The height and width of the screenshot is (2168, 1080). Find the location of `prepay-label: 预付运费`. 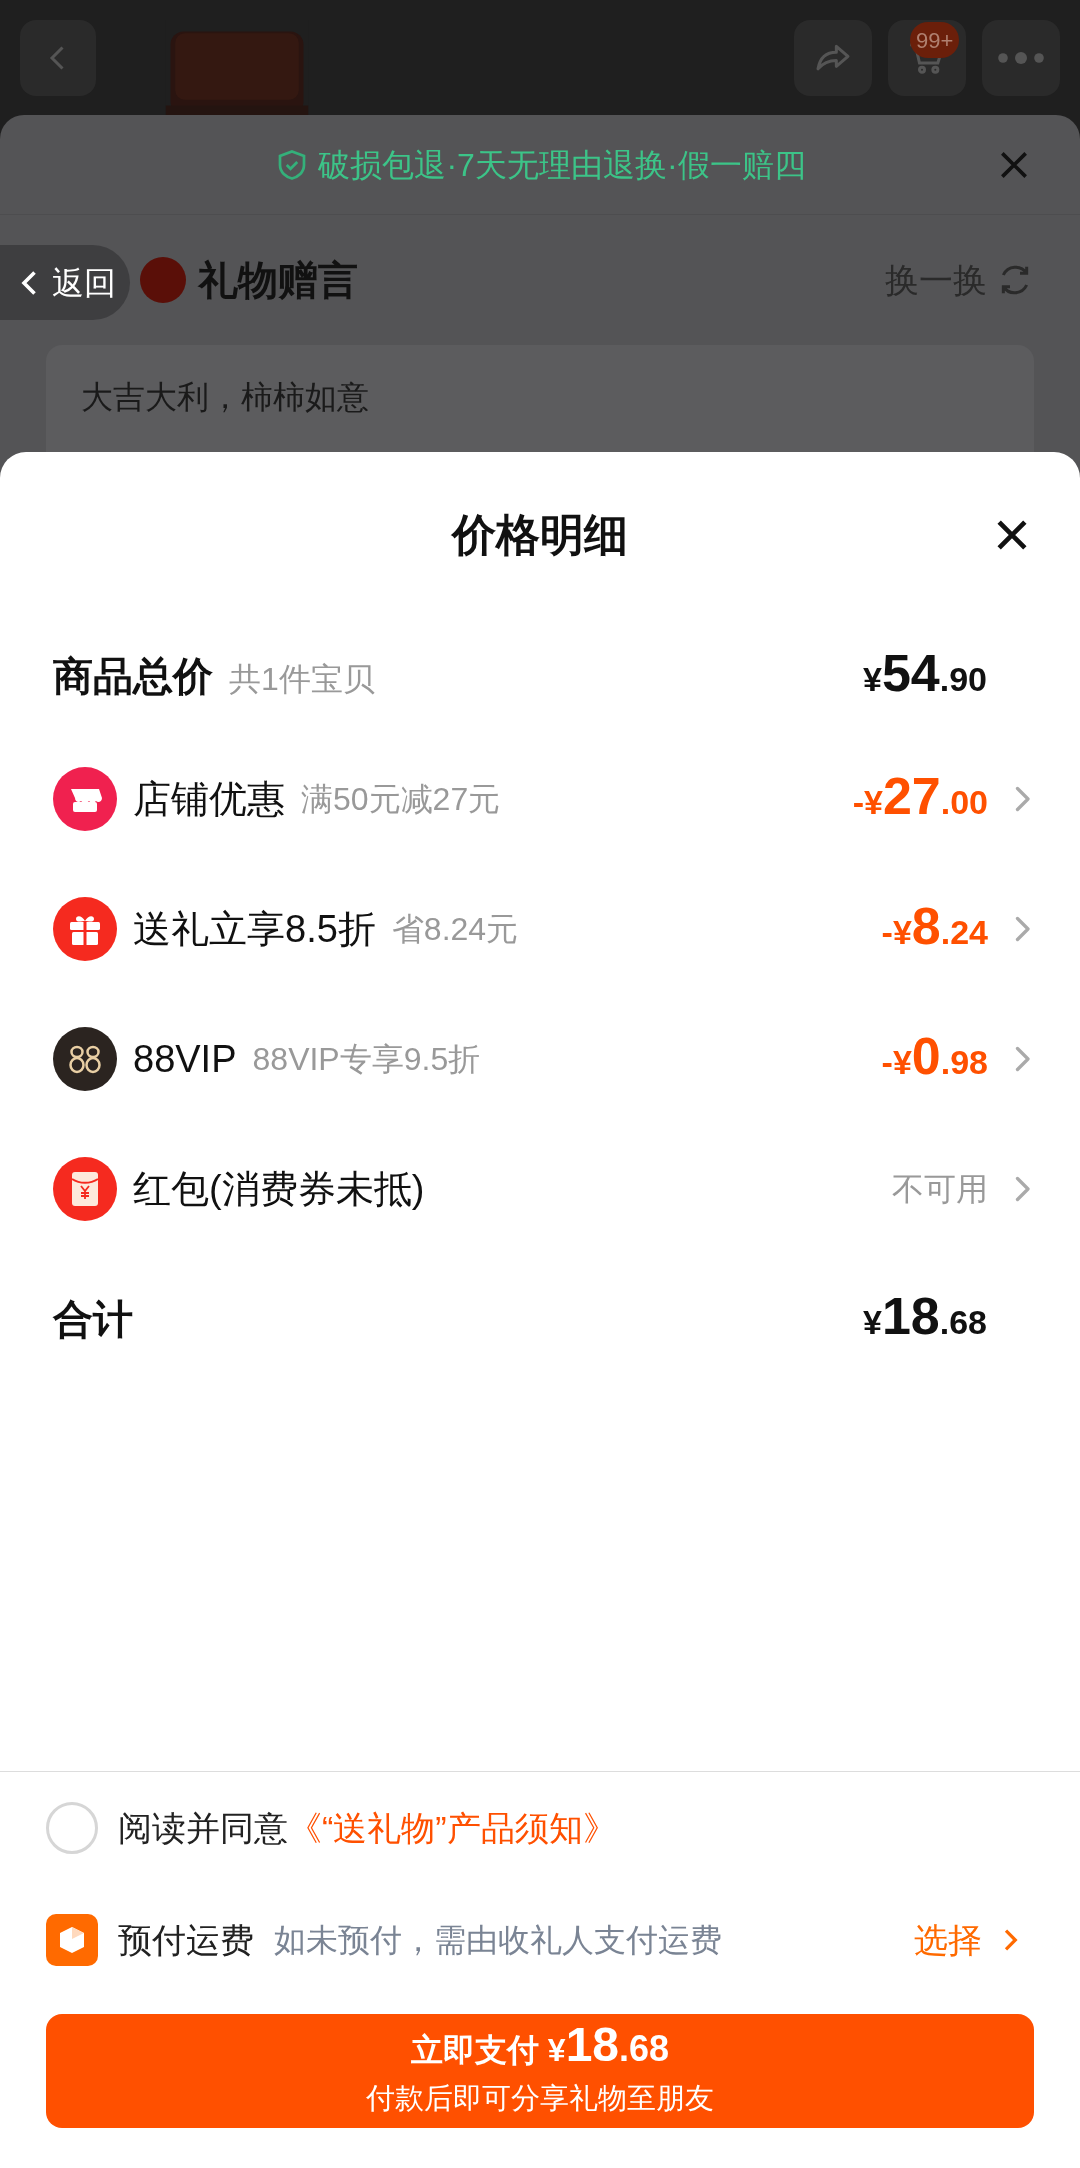

prepay-label: 预付运费 is located at coordinates (186, 1940).